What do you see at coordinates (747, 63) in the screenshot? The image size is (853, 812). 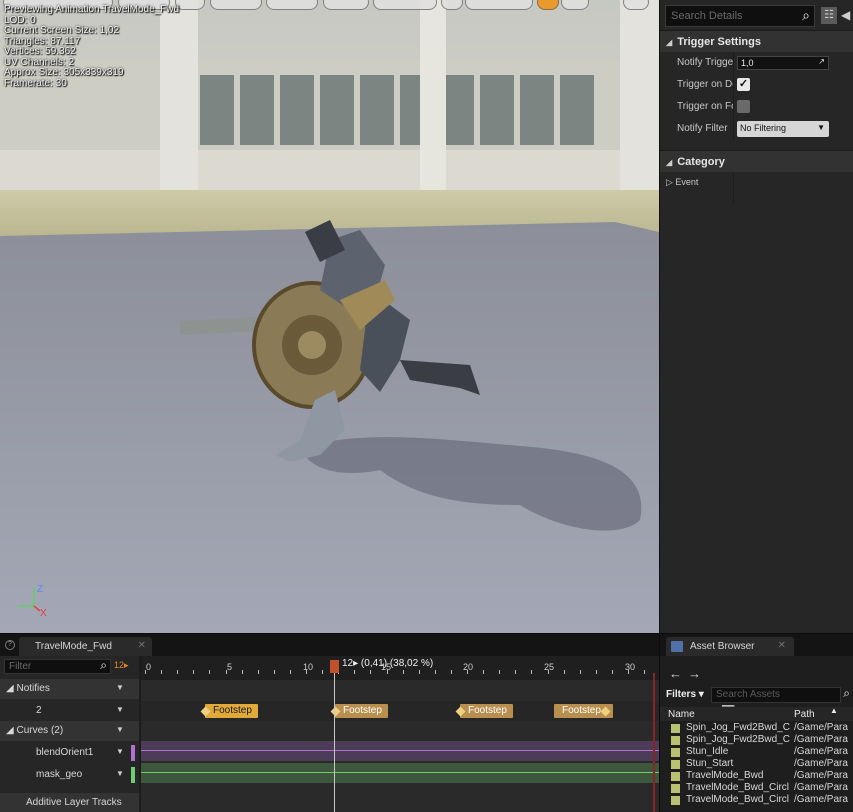 I see `input-value: 1,0` at bounding box center [747, 63].